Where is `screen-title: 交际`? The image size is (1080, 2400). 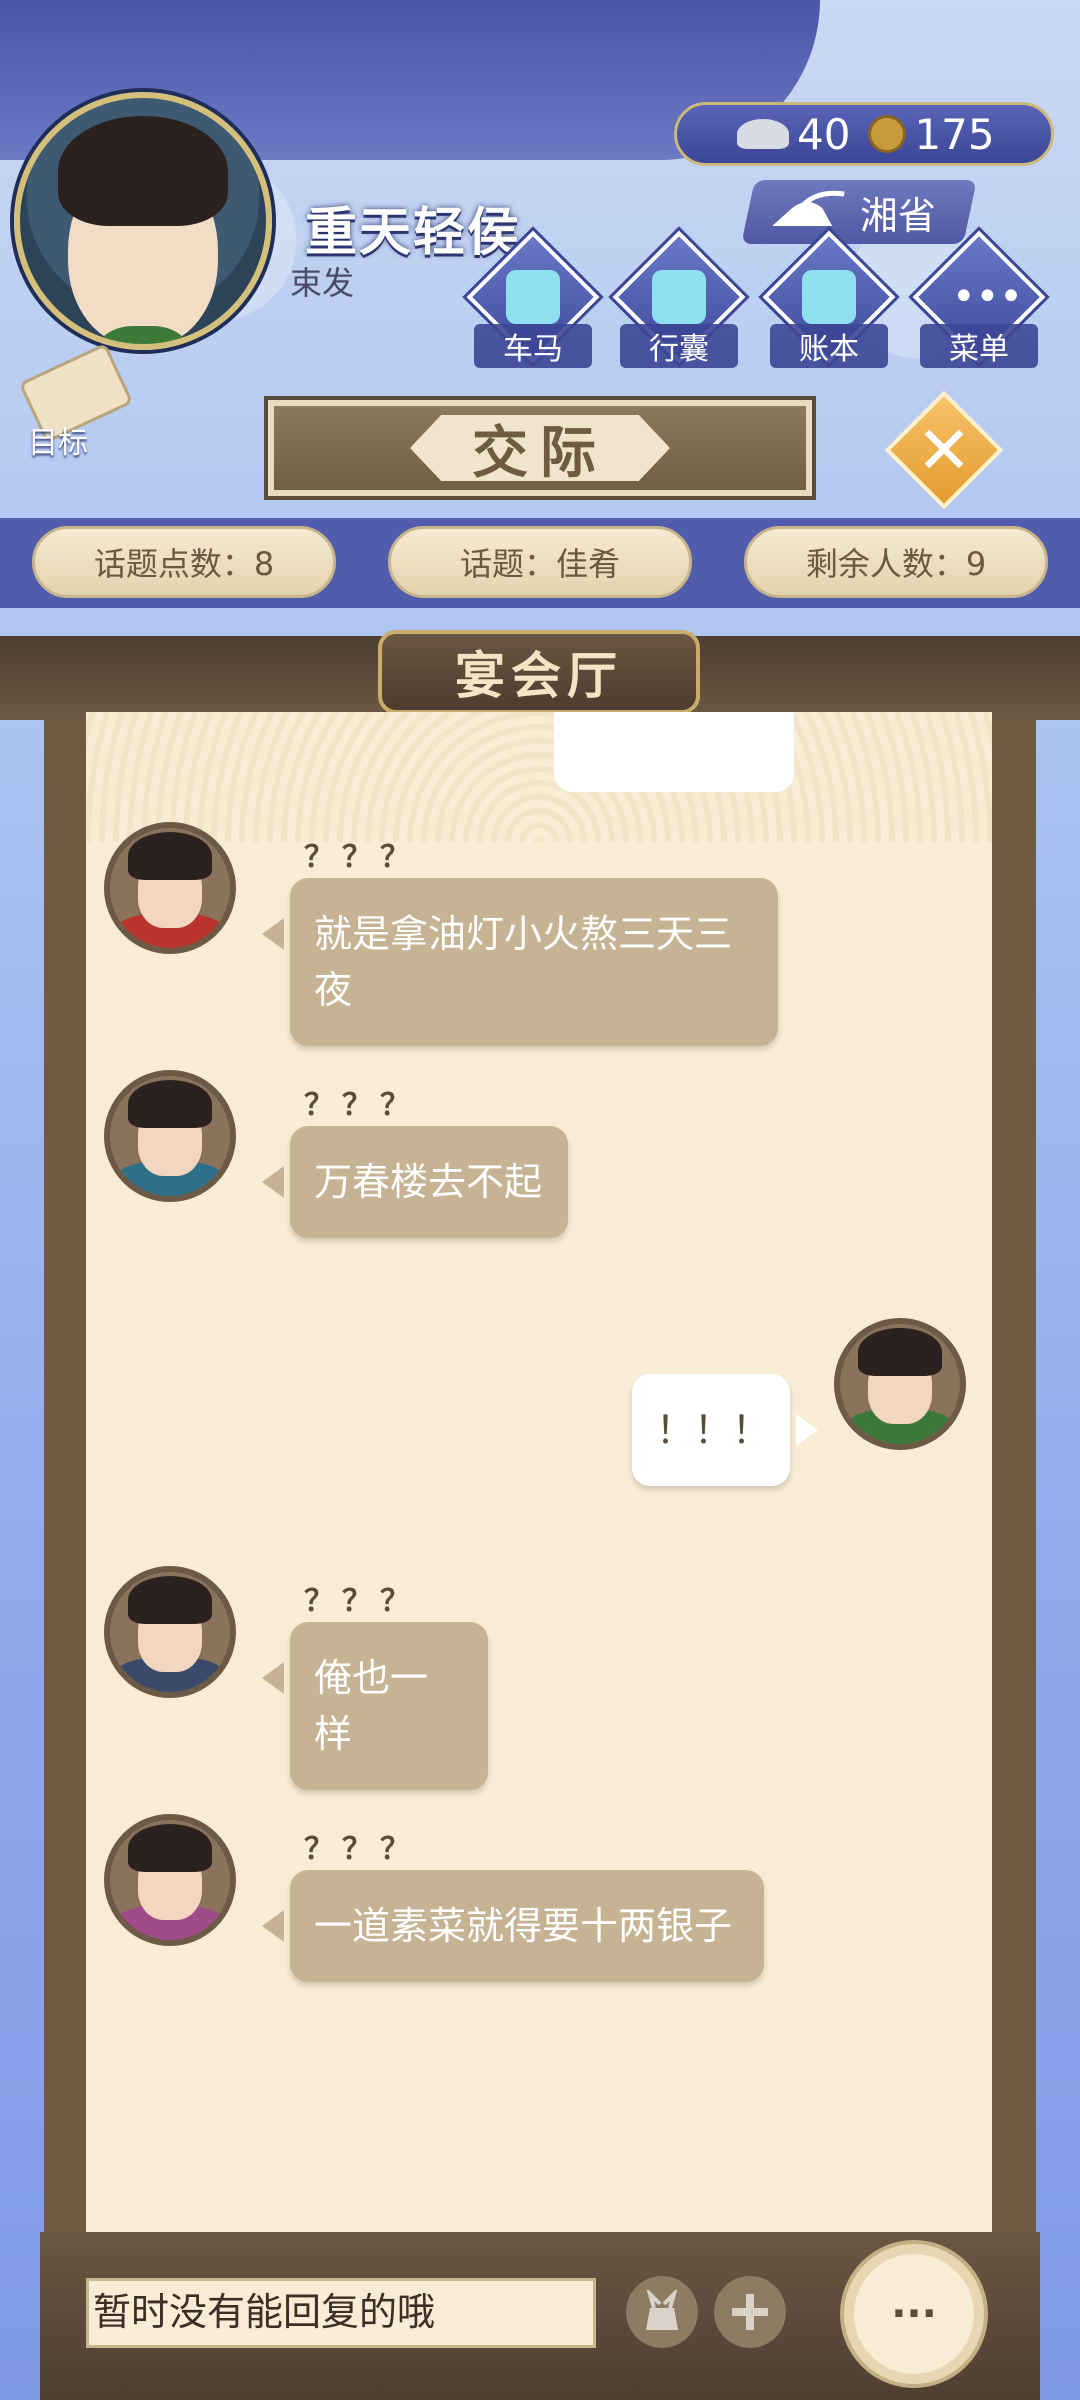
screen-title: 交际 is located at coordinates (540, 448).